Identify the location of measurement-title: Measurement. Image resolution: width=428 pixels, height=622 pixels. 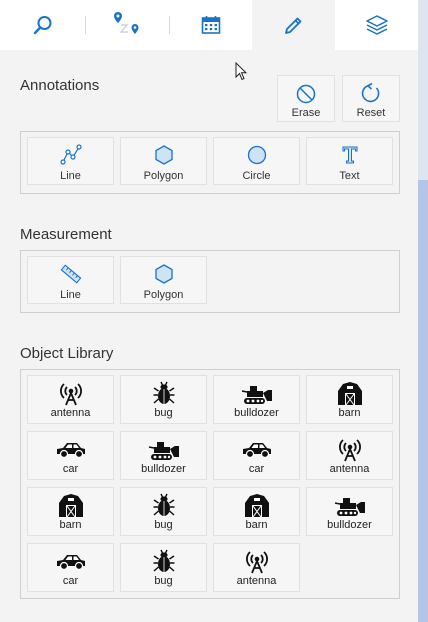
(66, 234).